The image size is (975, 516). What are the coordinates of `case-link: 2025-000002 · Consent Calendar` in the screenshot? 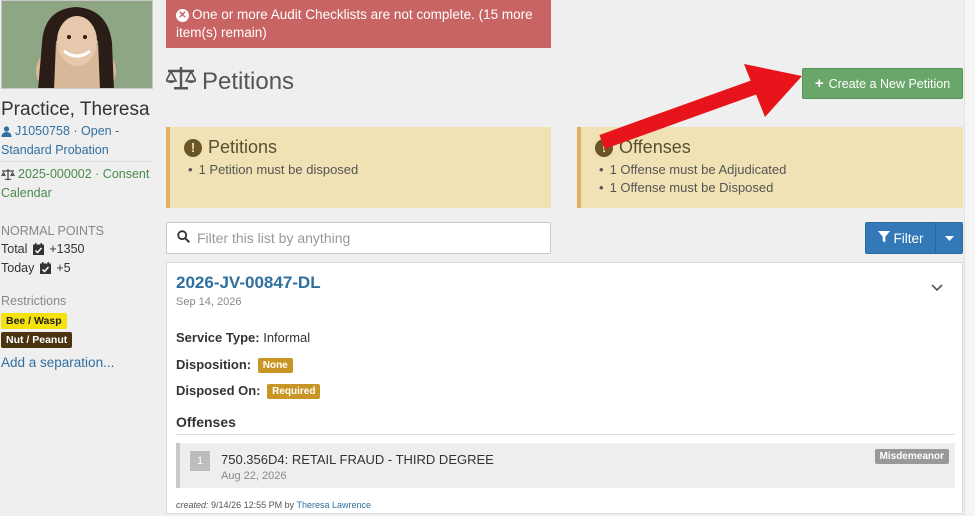 It's located at (76, 184).